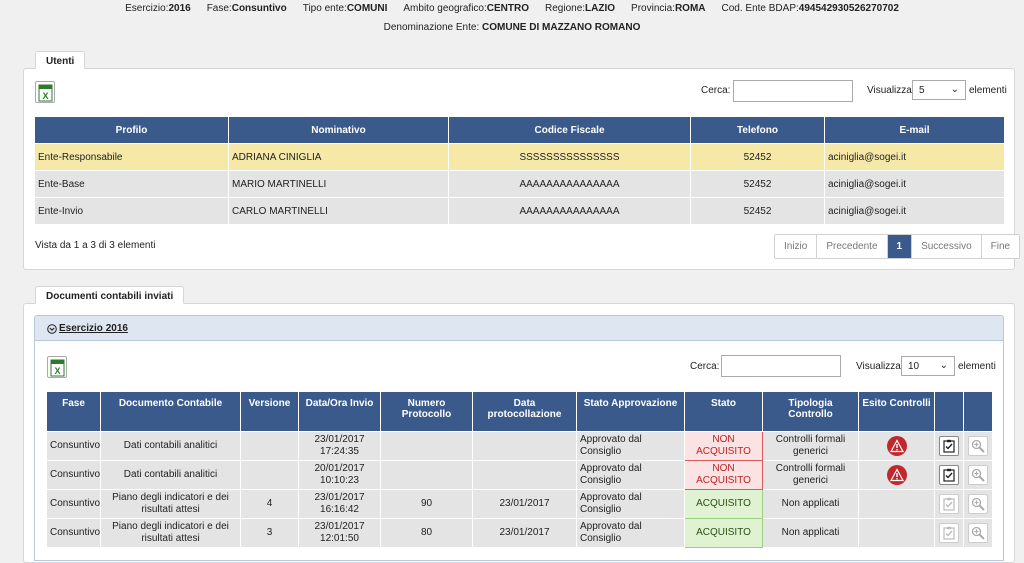 Image resolution: width=1024 pixels, height=563 pixels. I want to click on warning-triangle-icon, so click(896, 475).